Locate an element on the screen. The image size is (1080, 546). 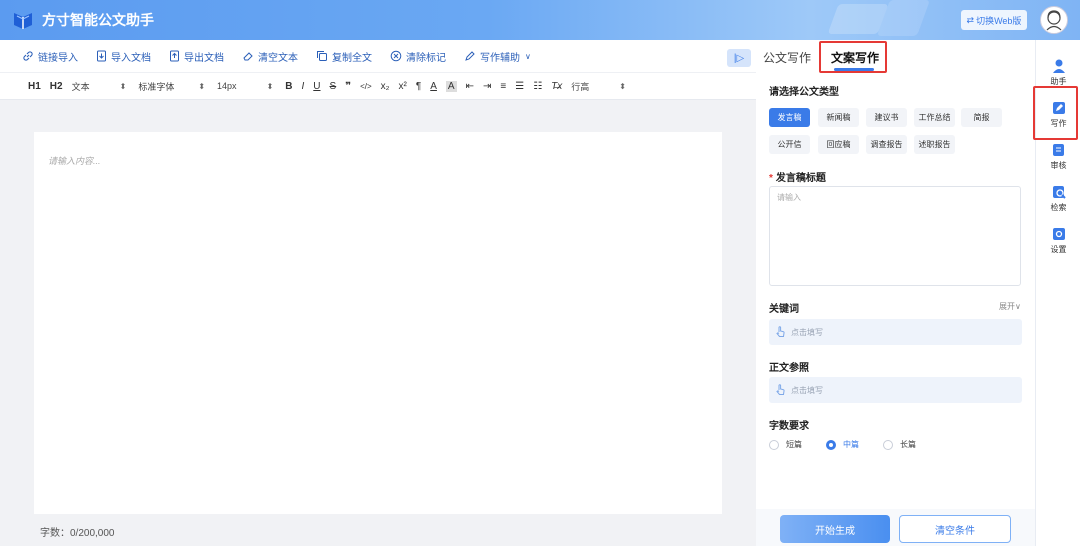
reference-placeholder: 点击填写 is located at coordinates (807, 390).